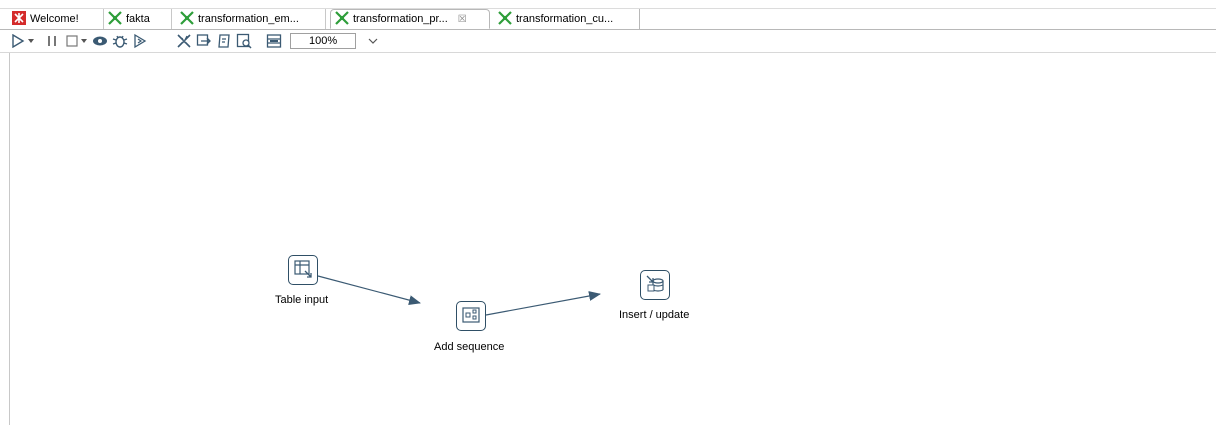 The height and width of the screenshot is (425, 1216). What do you see at coordinates (369, 290) in the screenshot?
I see `hop-table-input-to-add-sequence` at bounding box center [369, 290].